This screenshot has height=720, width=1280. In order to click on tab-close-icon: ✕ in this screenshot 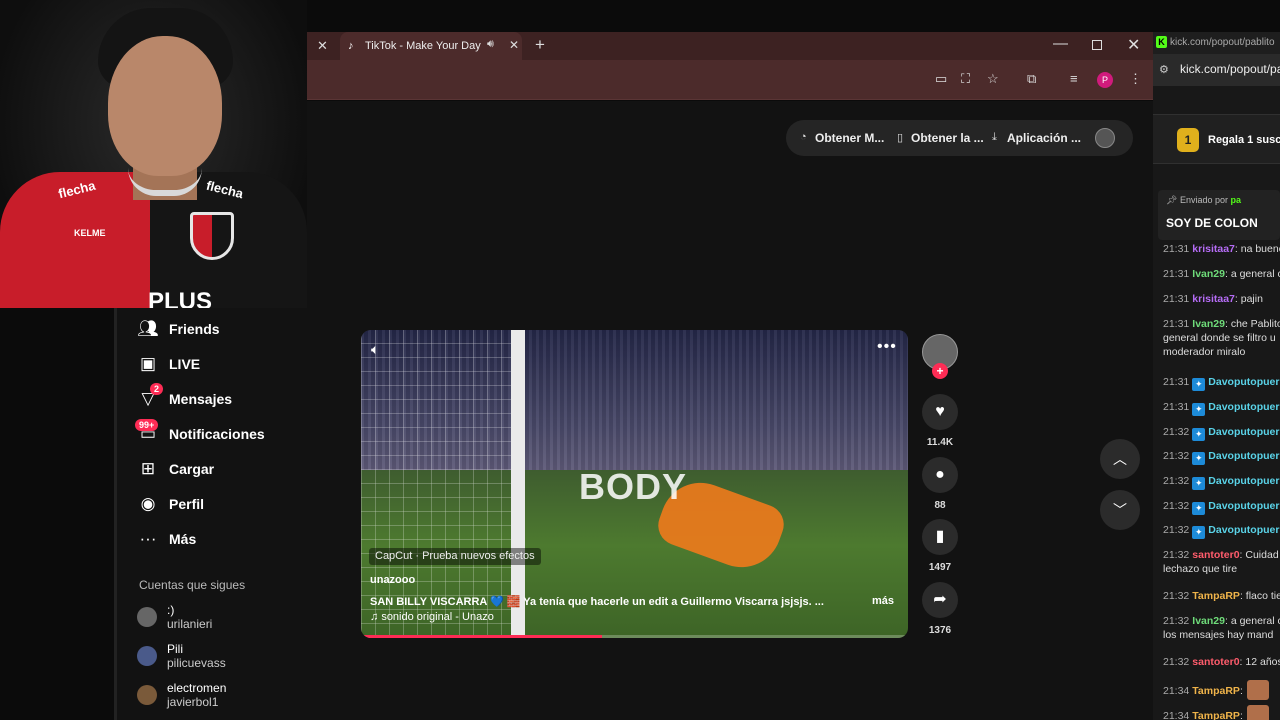, I will do `click(514, 45)`.